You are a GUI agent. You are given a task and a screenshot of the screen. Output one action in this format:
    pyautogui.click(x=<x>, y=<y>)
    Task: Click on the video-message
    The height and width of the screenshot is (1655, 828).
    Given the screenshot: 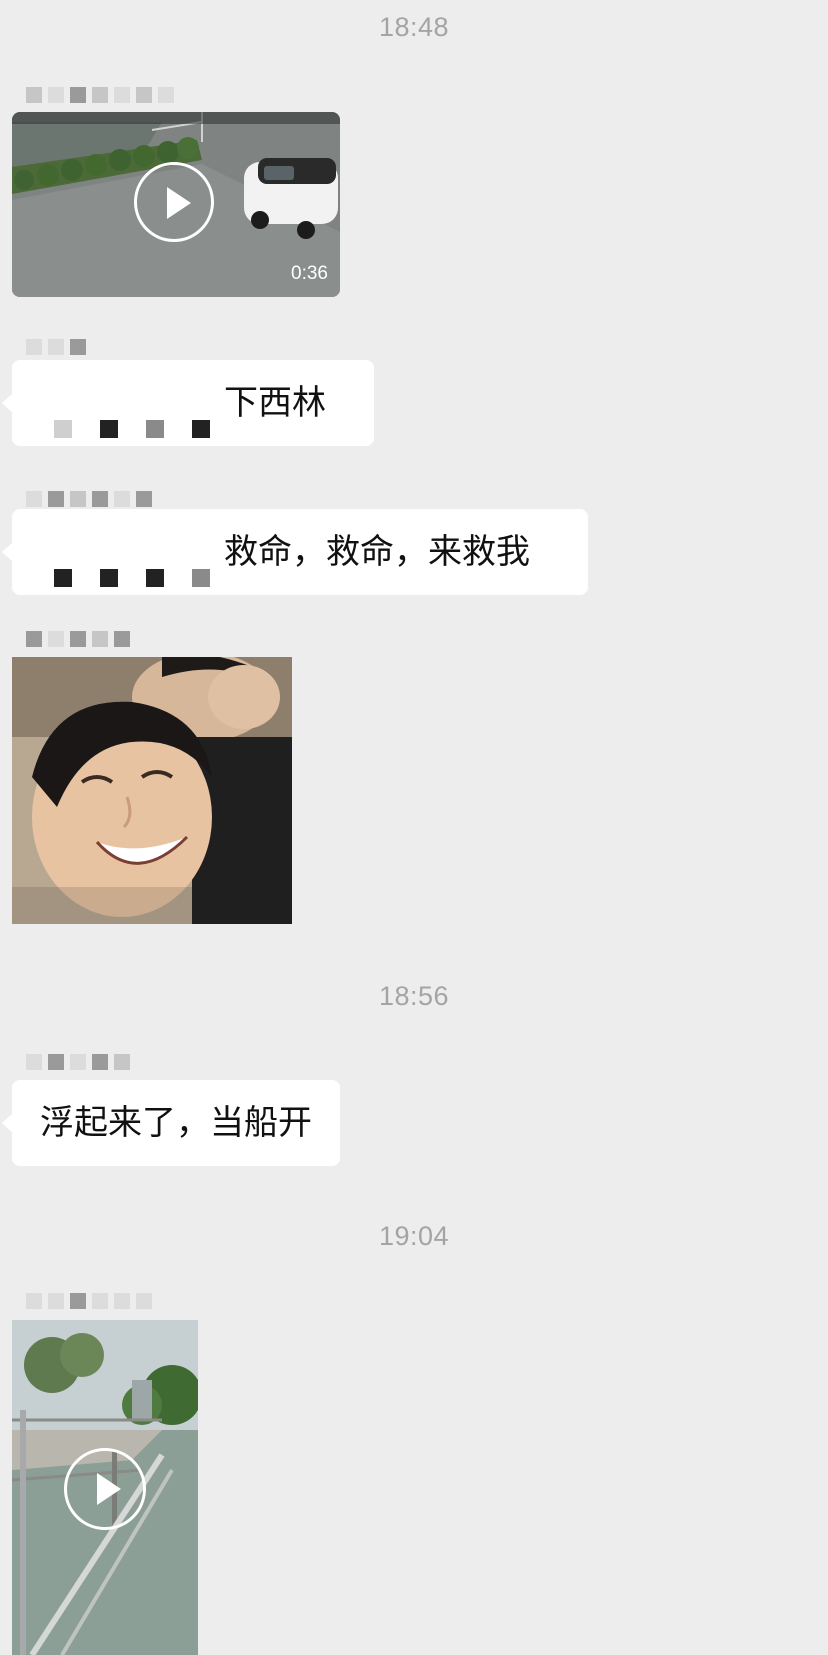 What is the action you would take?
    pyautogui.click(x=105, y=1487)
    